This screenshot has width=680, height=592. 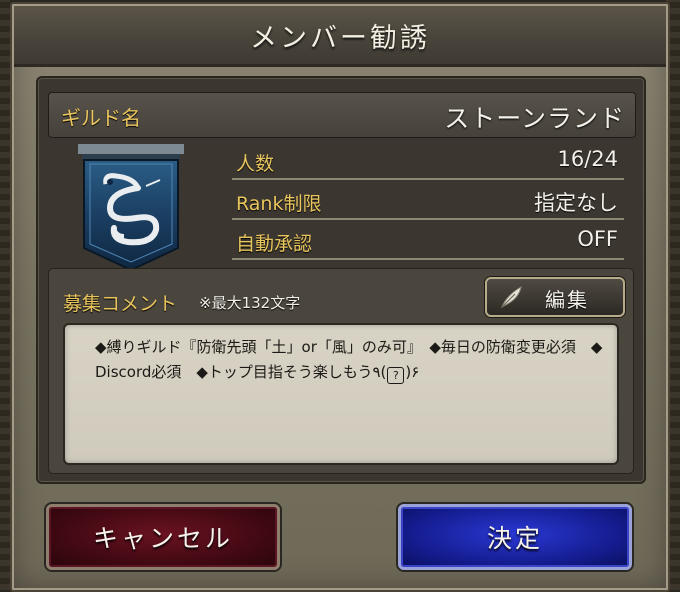 What do you see at coordinates (342, 115) in the screenshot?
I see `guild-name-row: ギルド名 ストーンランド` at bounding box center [342, 115].